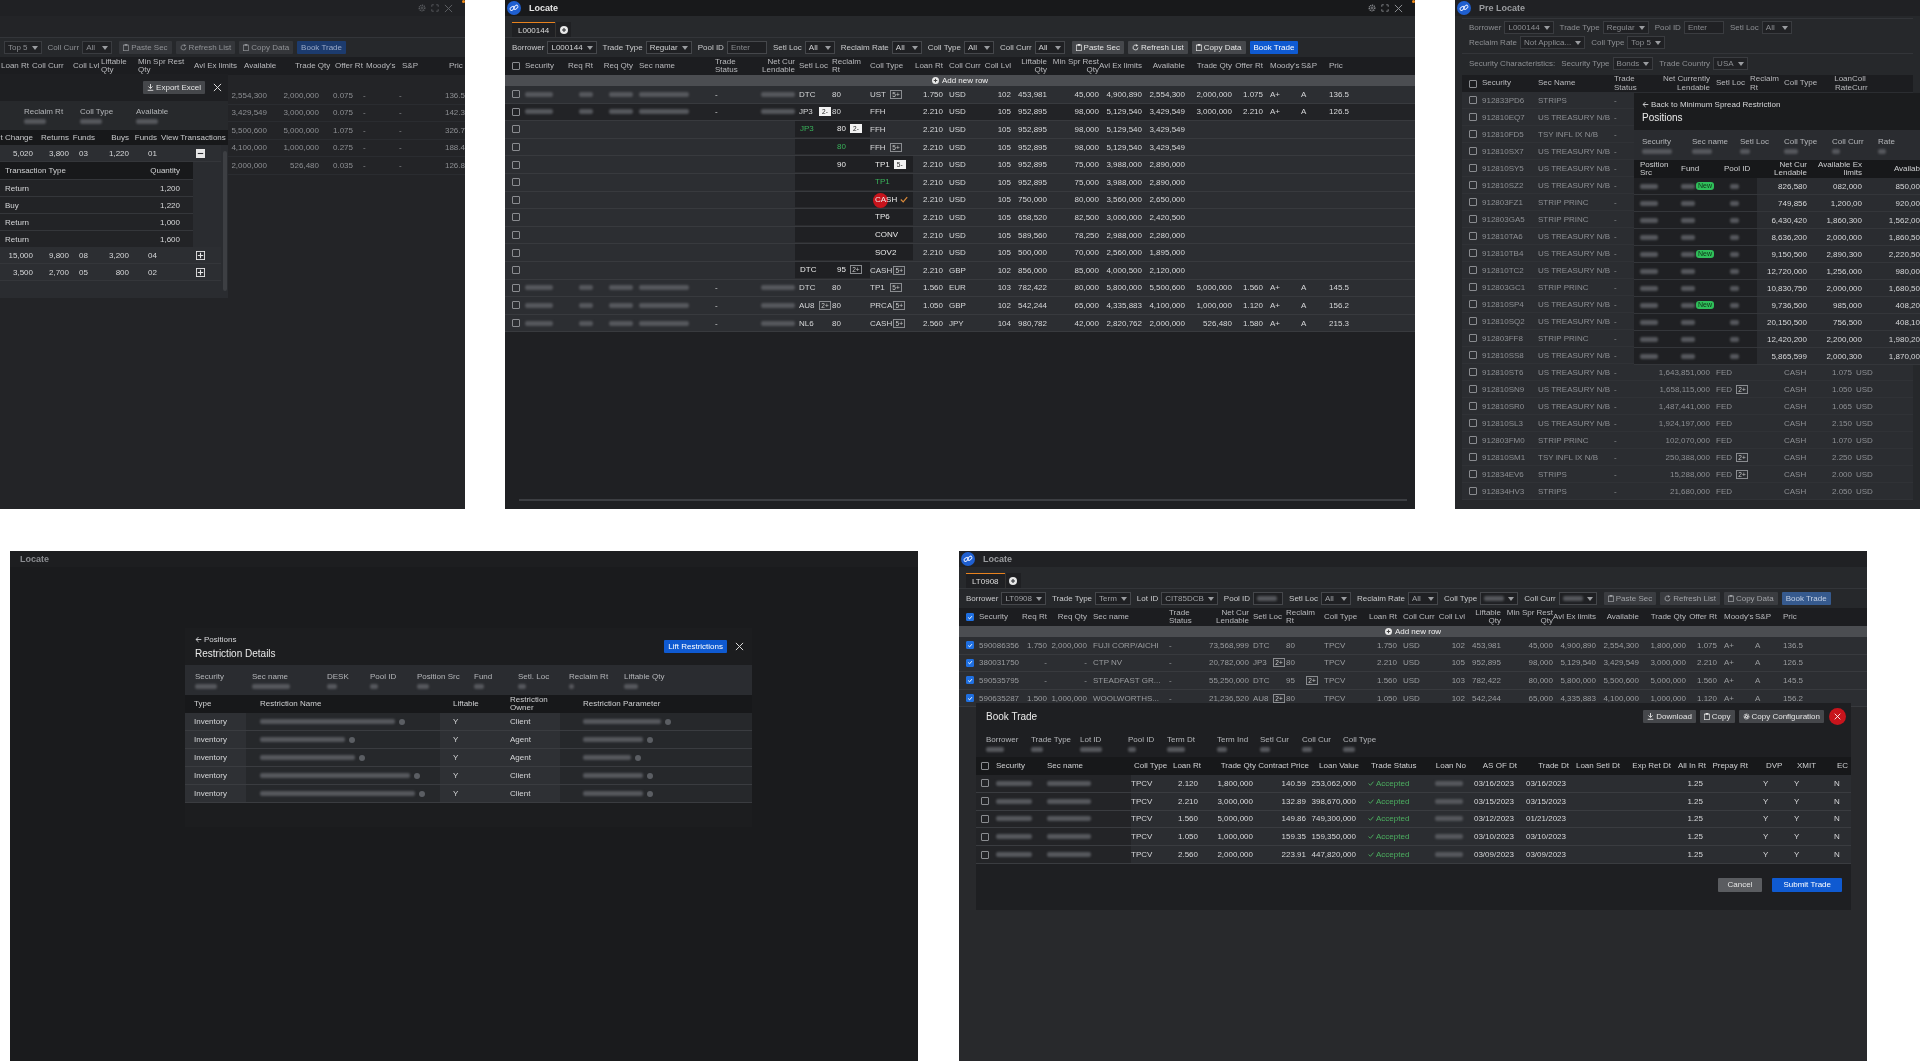 This screenshot has height=1061, width=1920. I want to click on maximize-icon, so click(1385, 8).